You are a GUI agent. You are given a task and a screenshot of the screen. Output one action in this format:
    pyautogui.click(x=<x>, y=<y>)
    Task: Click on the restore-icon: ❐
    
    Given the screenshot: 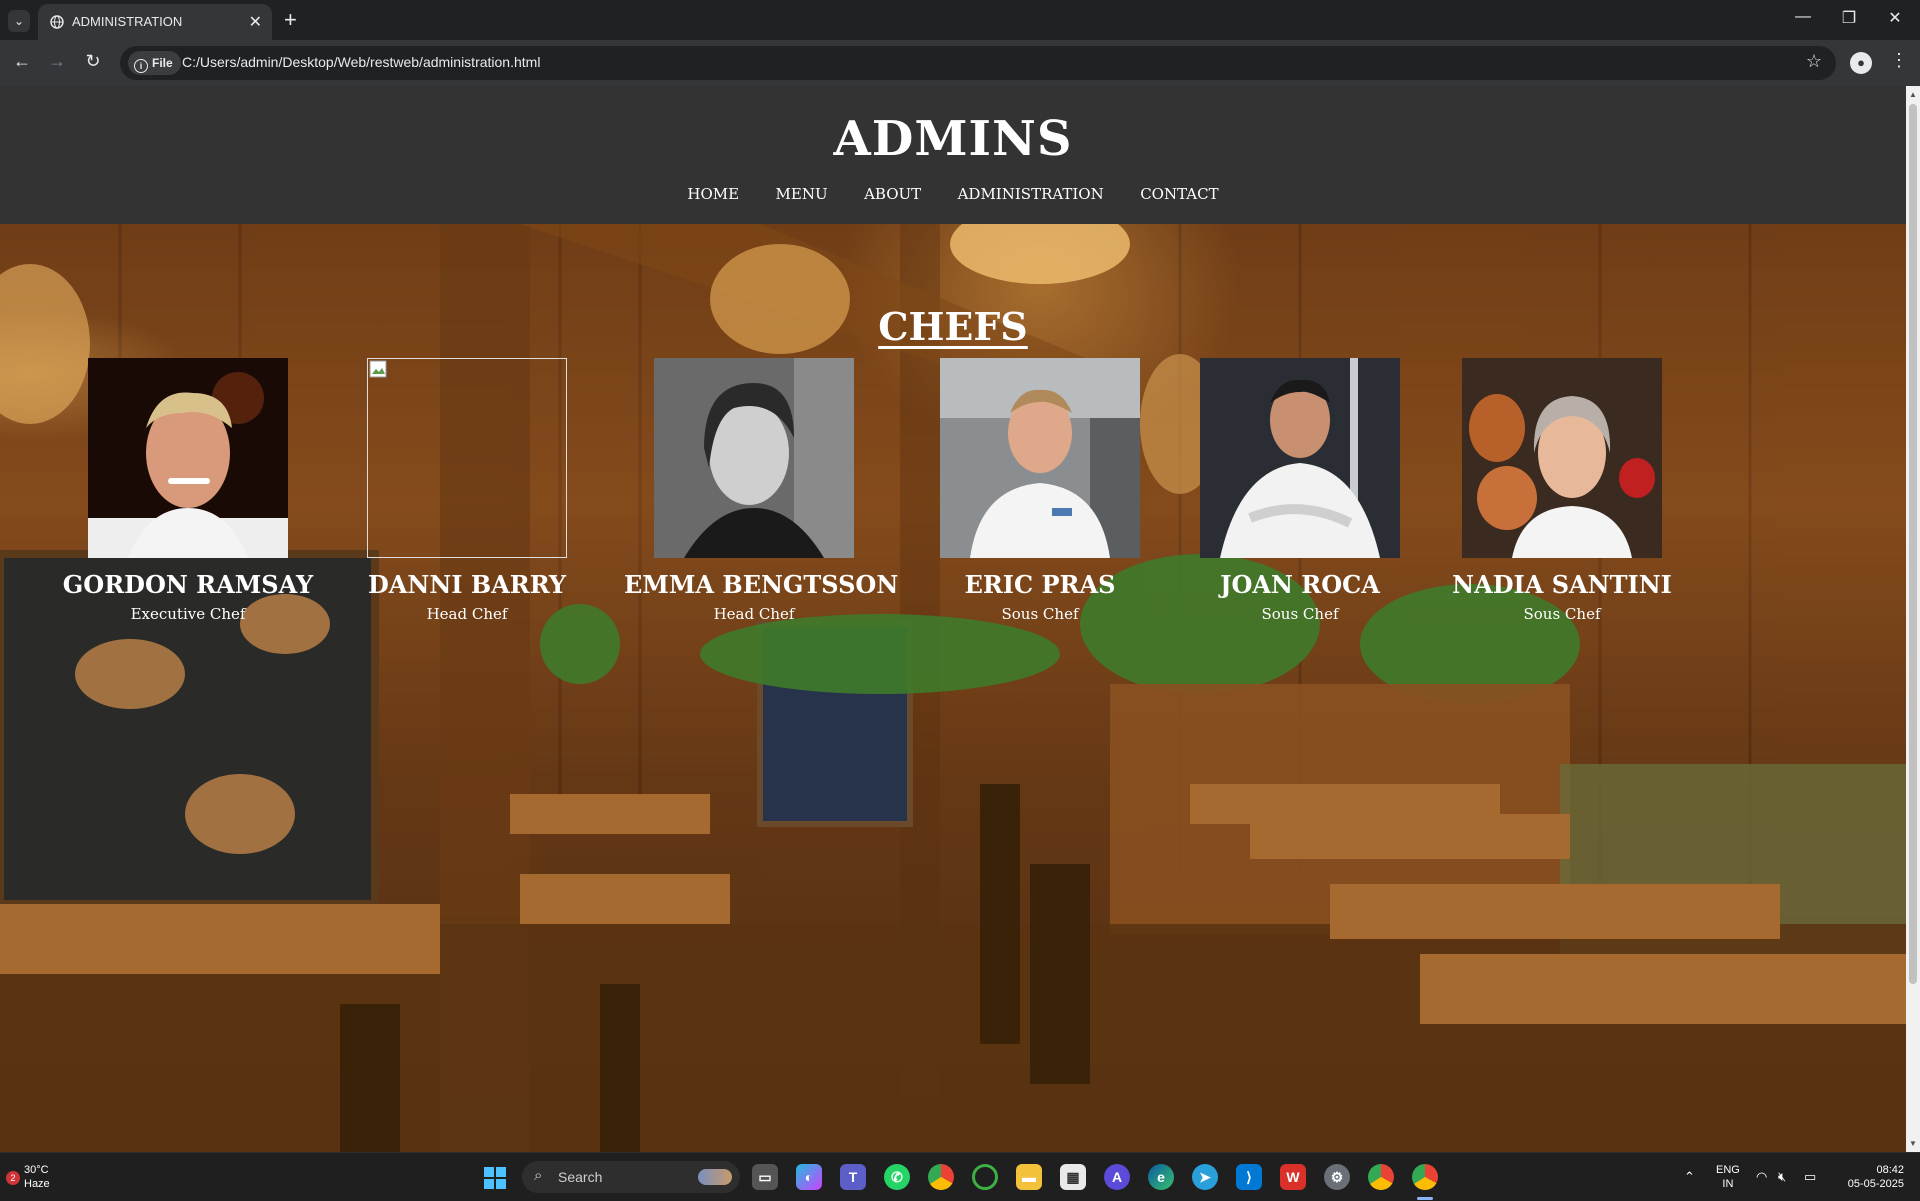 What is the action you would take?
    pyautogui.click(x=1849, y=18)
    